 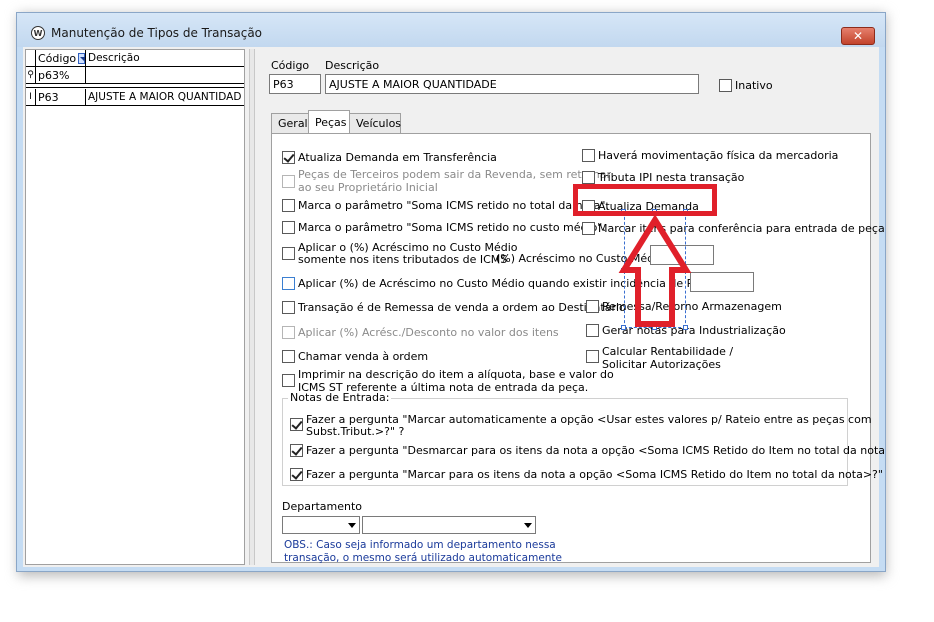 I want to click on col-header-desc: Descrição, so click(x=165, y=58).